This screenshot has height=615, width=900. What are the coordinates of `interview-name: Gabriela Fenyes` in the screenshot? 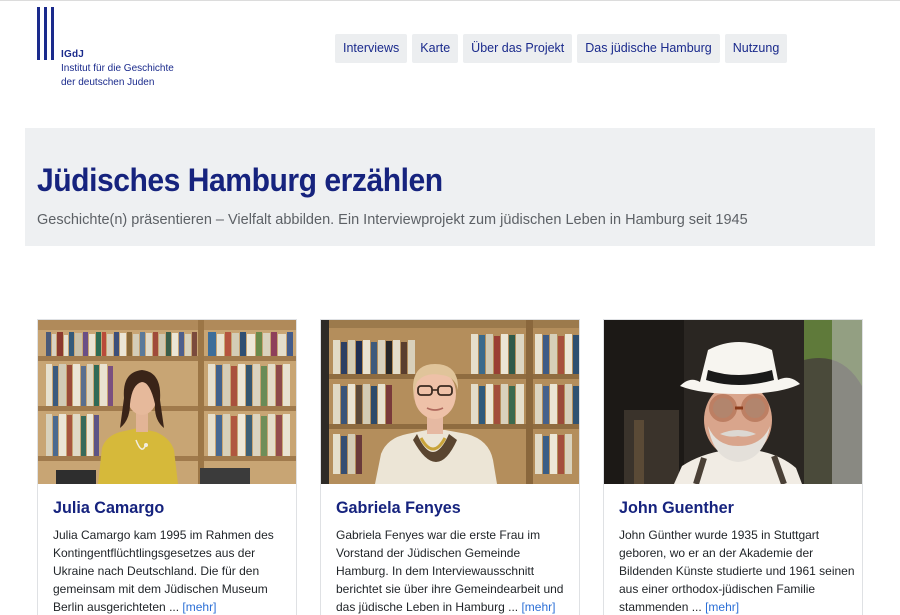 It's located at (398, 508).